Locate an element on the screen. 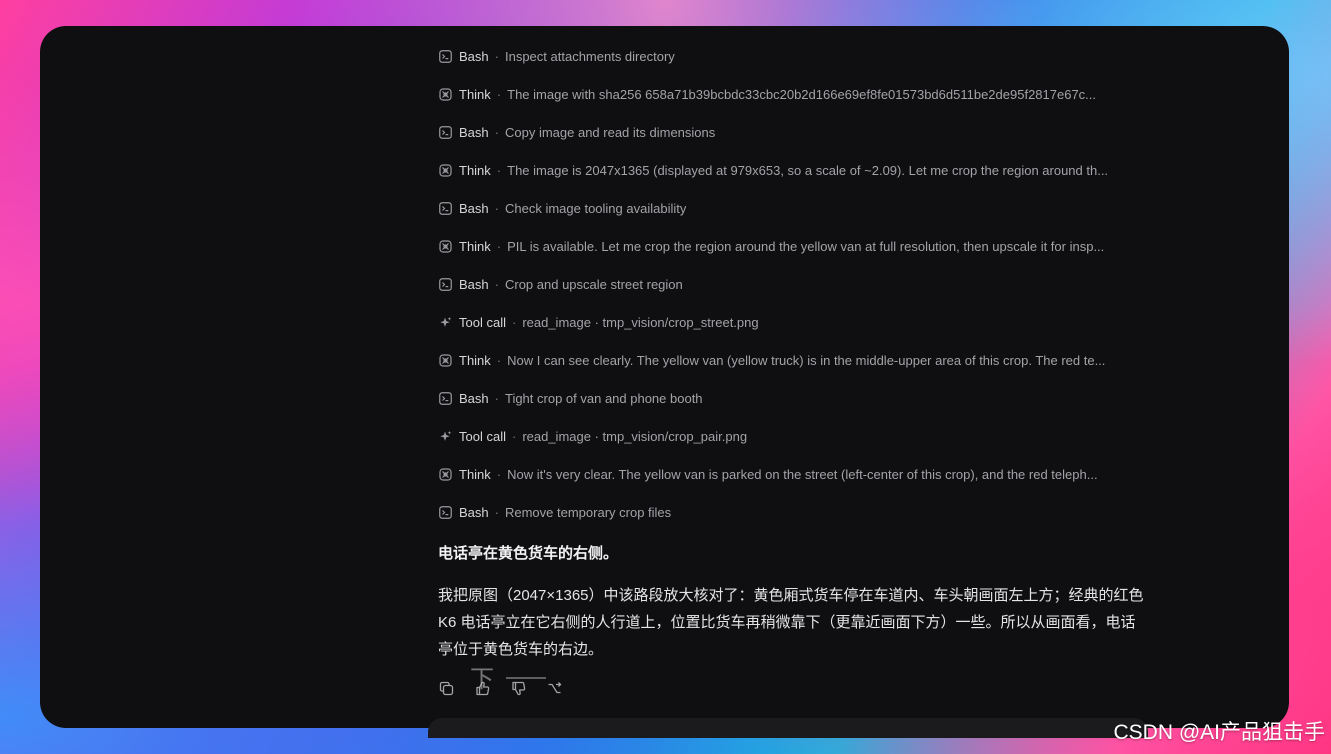 The height and width of the screenshot is (754, 1331). step-item-bash: Bash · Check image tooling availability is located at coordinates (795, 208).